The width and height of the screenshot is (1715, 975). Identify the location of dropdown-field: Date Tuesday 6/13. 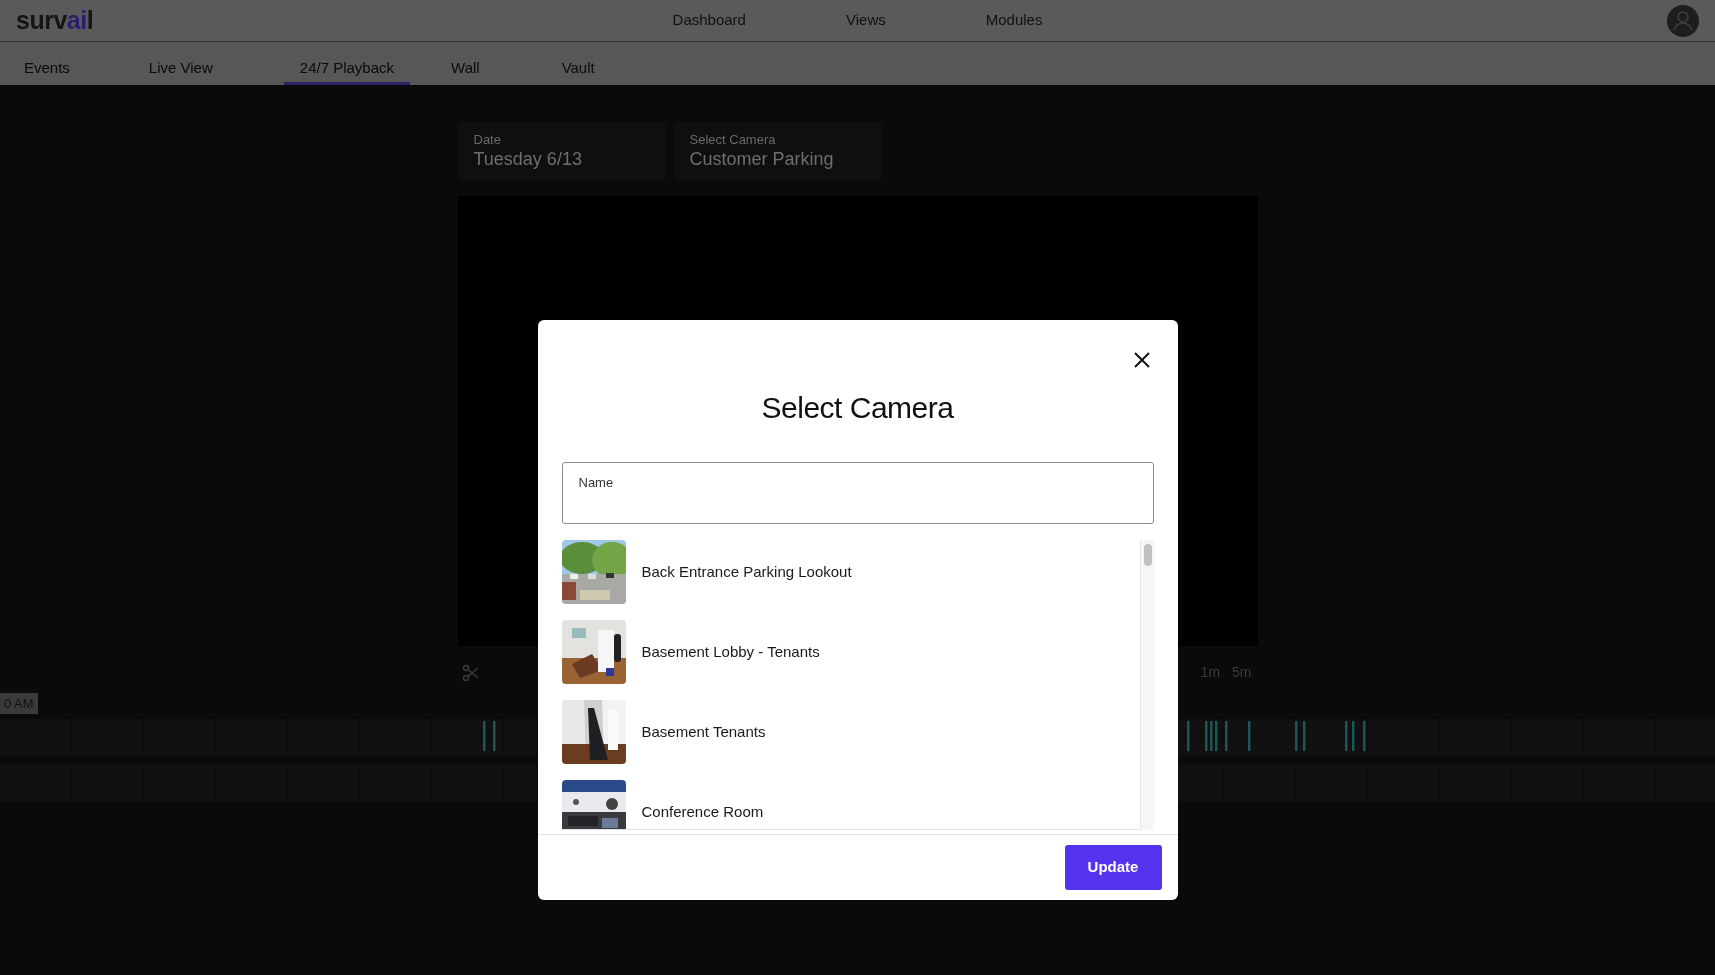
(561, 151).